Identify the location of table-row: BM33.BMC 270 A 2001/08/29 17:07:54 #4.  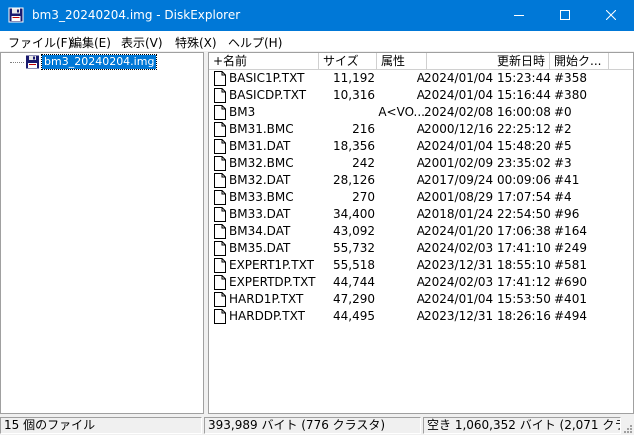
(421, 197).